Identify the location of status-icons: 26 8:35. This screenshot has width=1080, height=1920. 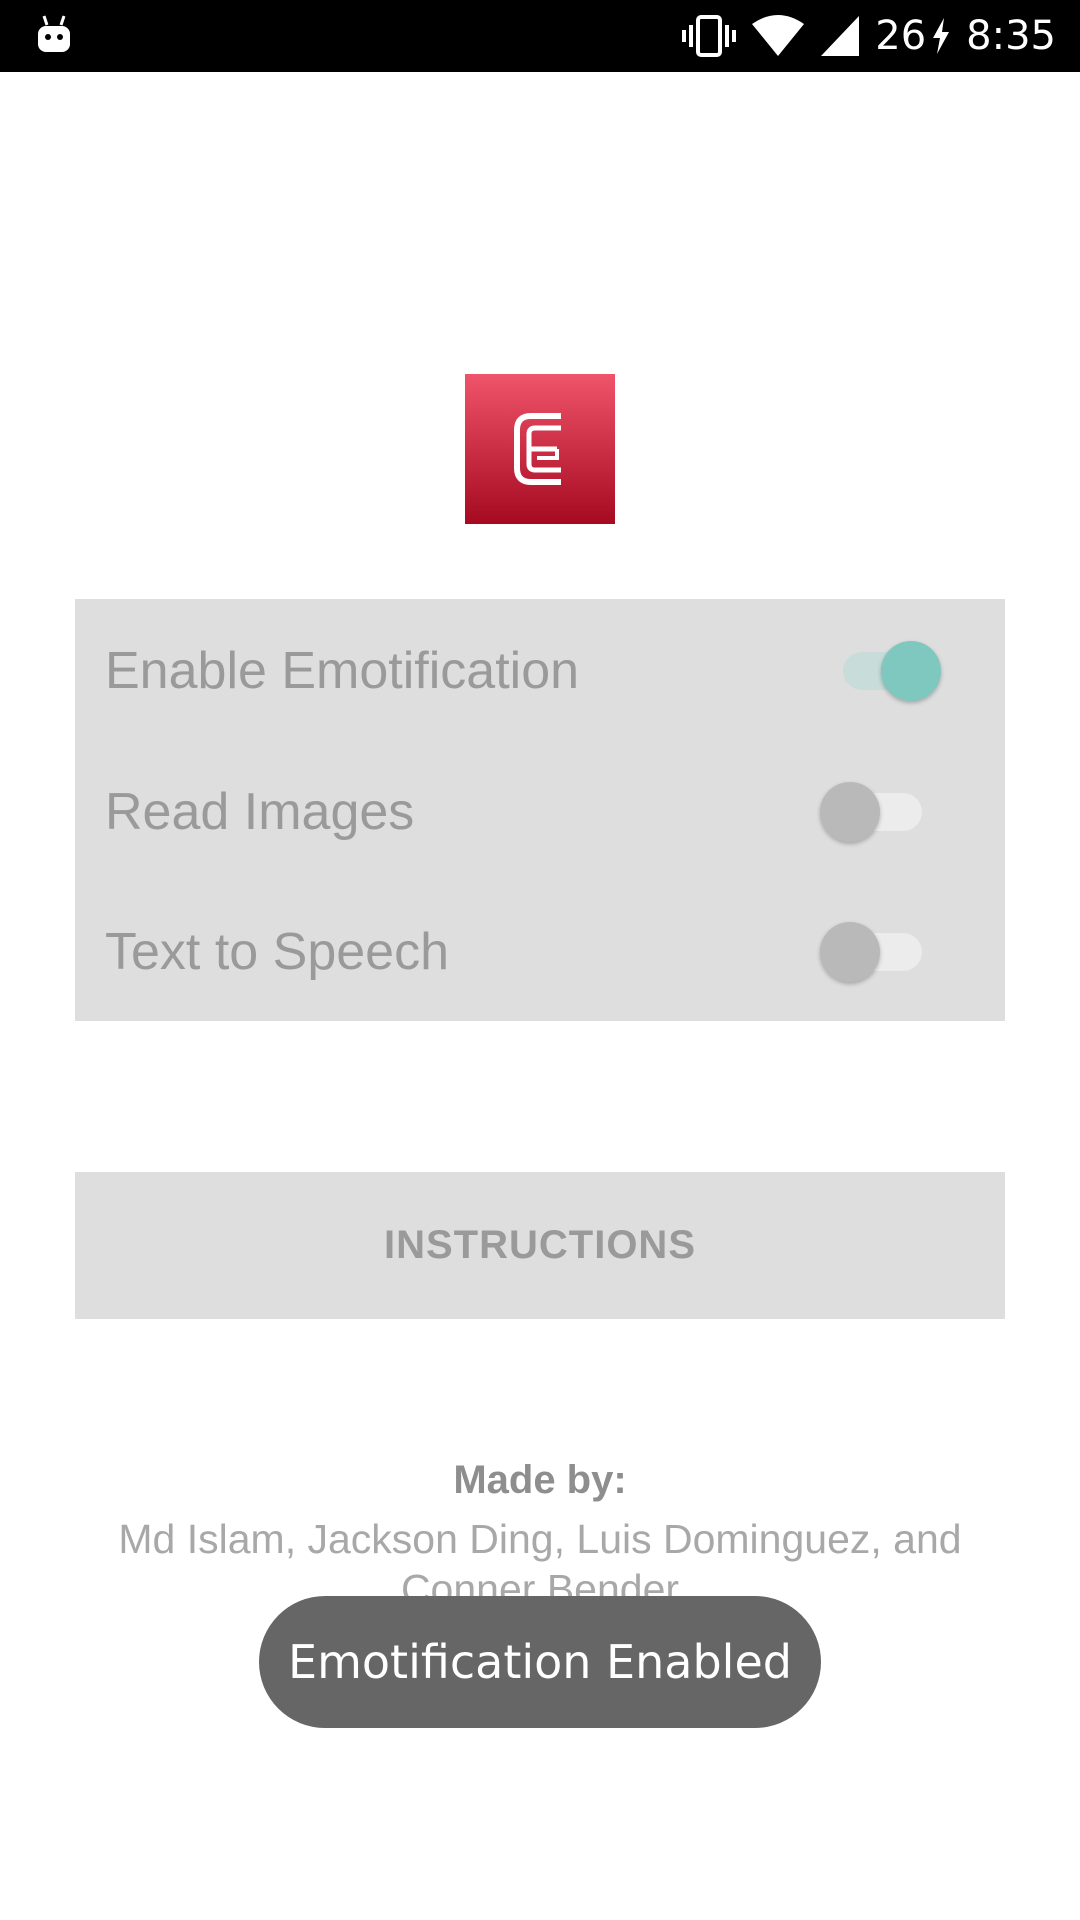
(868, 36).